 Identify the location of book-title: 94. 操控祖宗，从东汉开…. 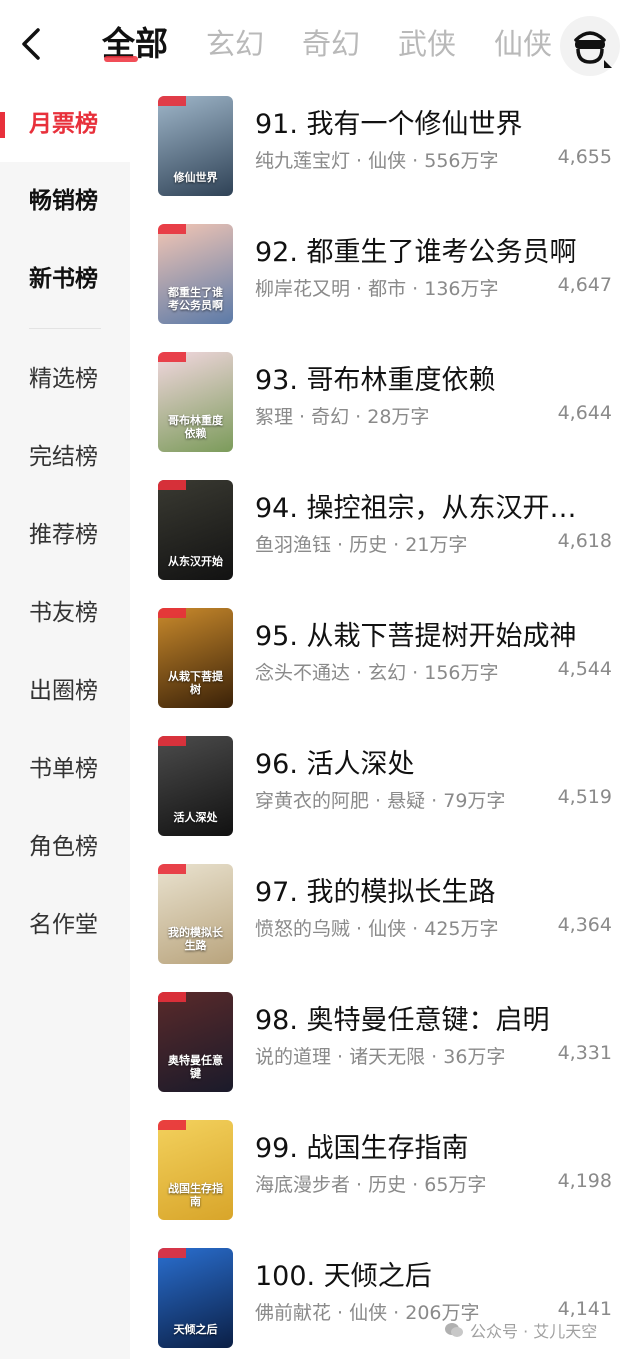
(440, 505).